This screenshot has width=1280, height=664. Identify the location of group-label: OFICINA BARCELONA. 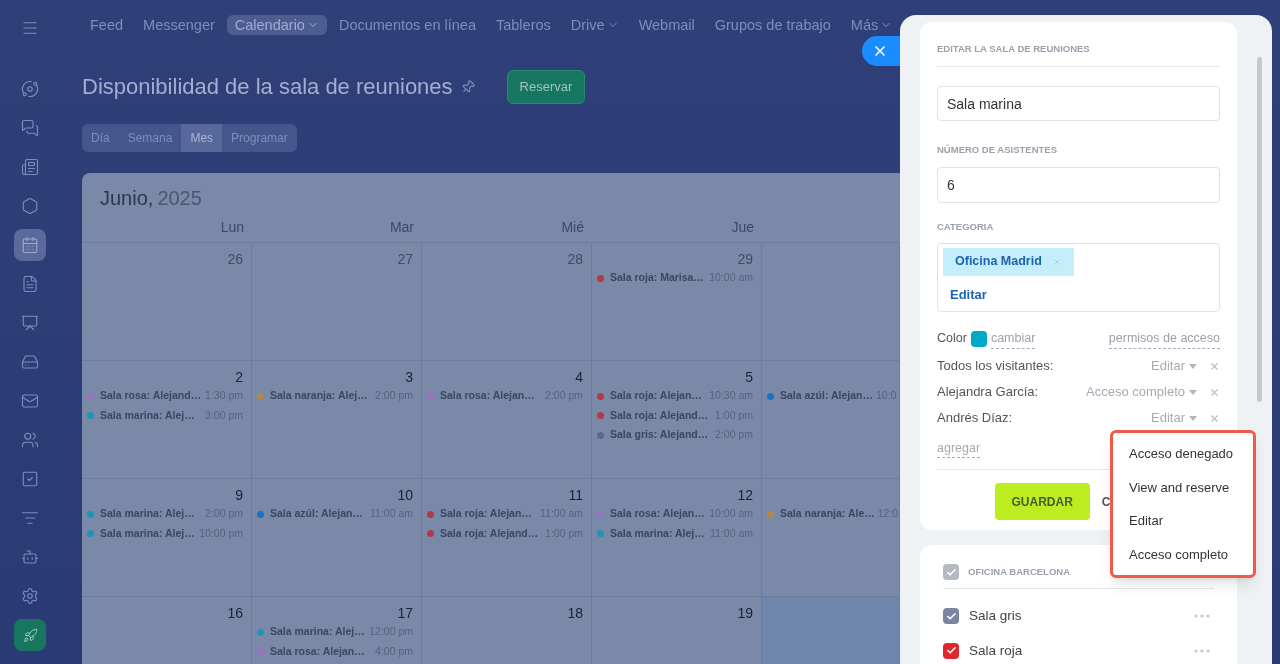
(1019, 572).